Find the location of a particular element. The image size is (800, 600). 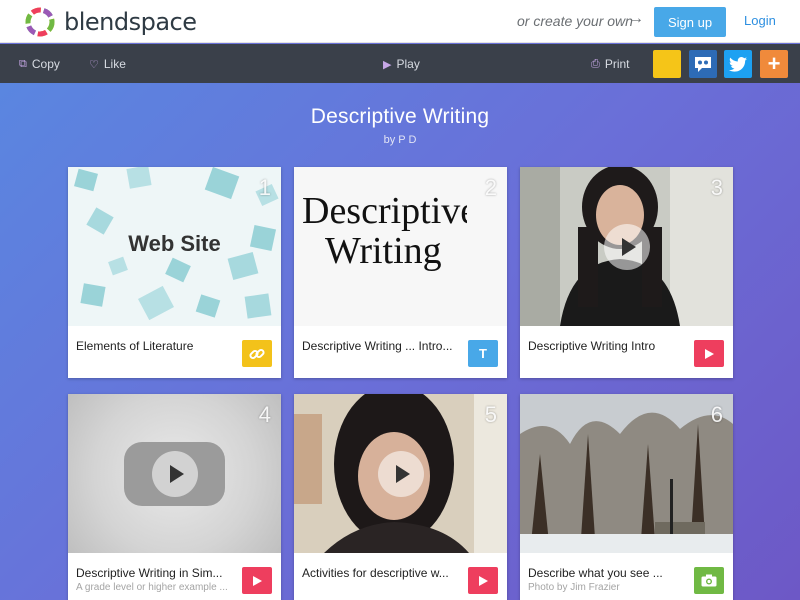

remind-share-button is located at coordinates (703, 64).